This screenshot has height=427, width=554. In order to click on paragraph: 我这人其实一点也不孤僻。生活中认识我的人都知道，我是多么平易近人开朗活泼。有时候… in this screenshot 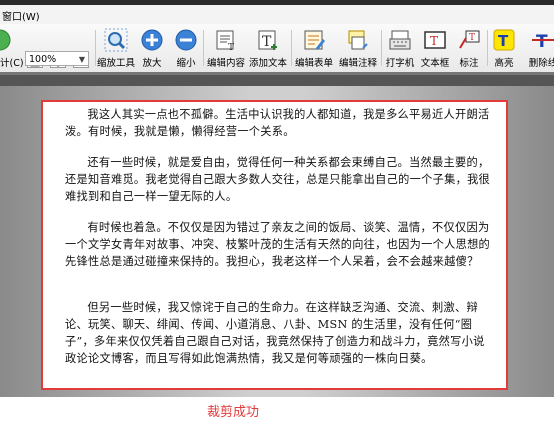, I will do `click(277, 123)`.